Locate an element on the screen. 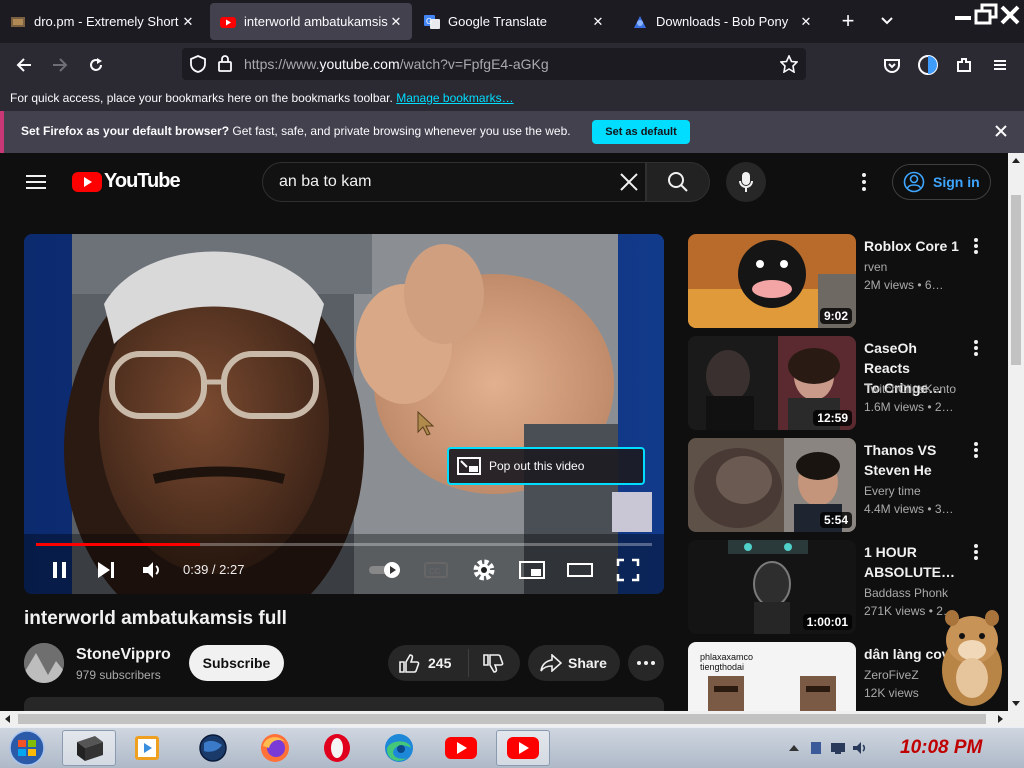 The image size is (1024, 768). taskbar-youtube is located at coordinates (461, 748).